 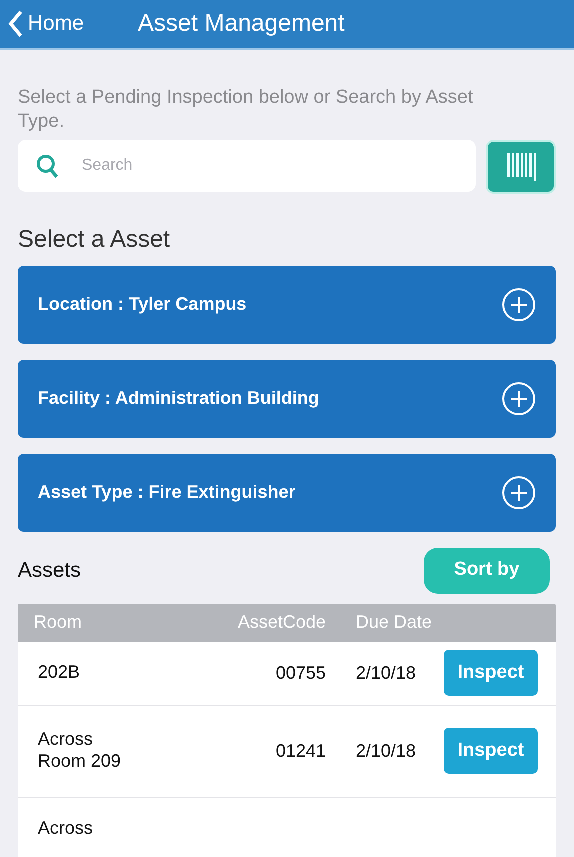 I want to click on column-header: Due Date, so click(x=394, y=622).